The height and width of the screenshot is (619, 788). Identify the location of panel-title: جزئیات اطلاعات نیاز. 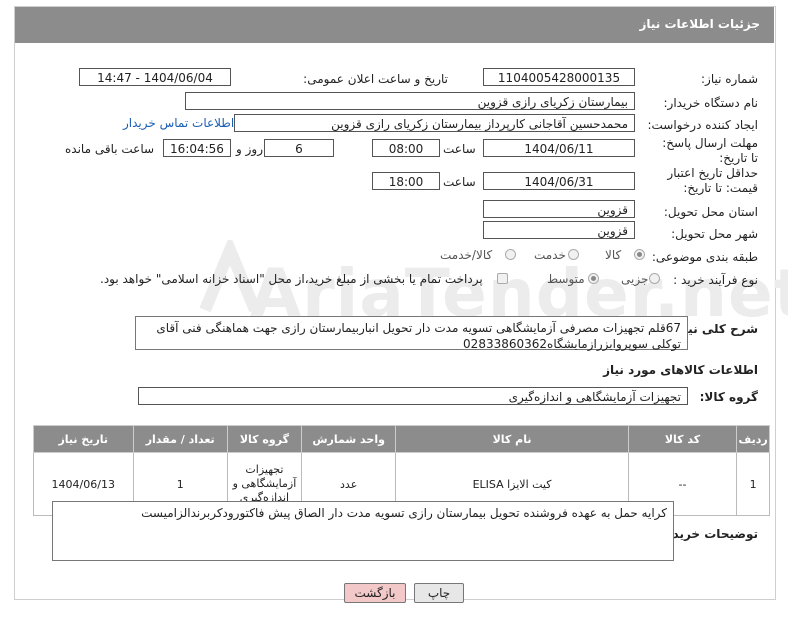
(699, 24).